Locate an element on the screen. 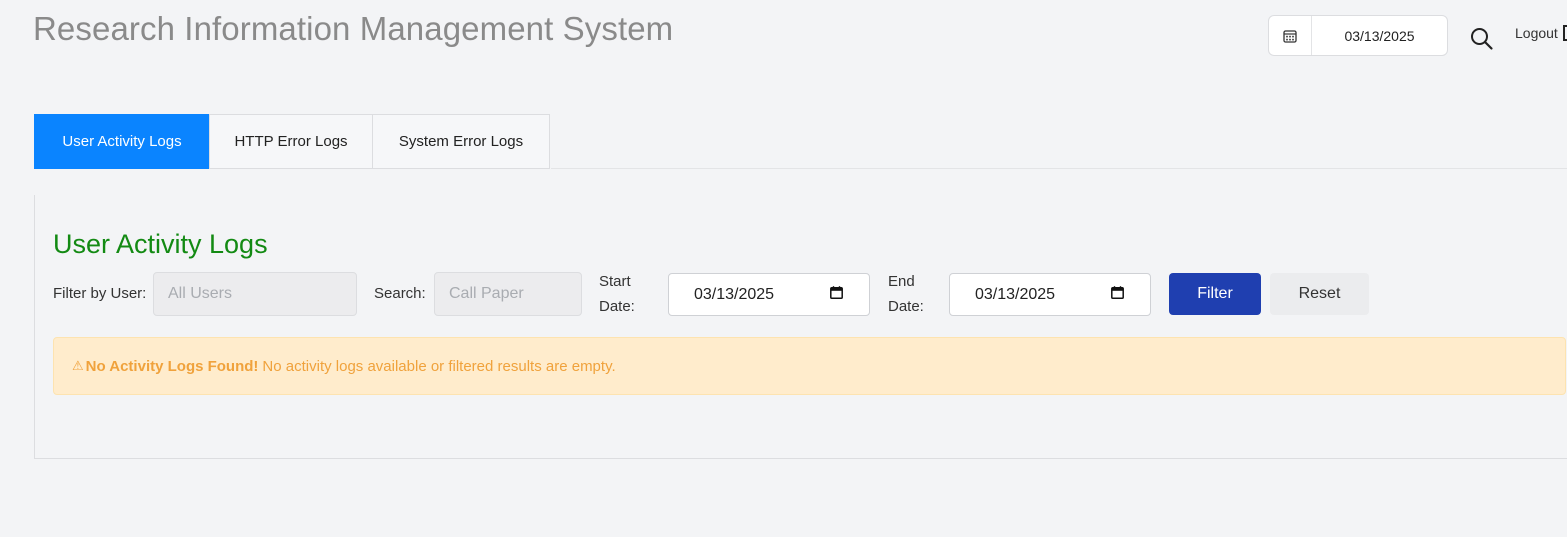 Image resolution: width=1567 pixels, height=537 pixels. end-date-label-line2: Date: is located at coordinates (906, 306).